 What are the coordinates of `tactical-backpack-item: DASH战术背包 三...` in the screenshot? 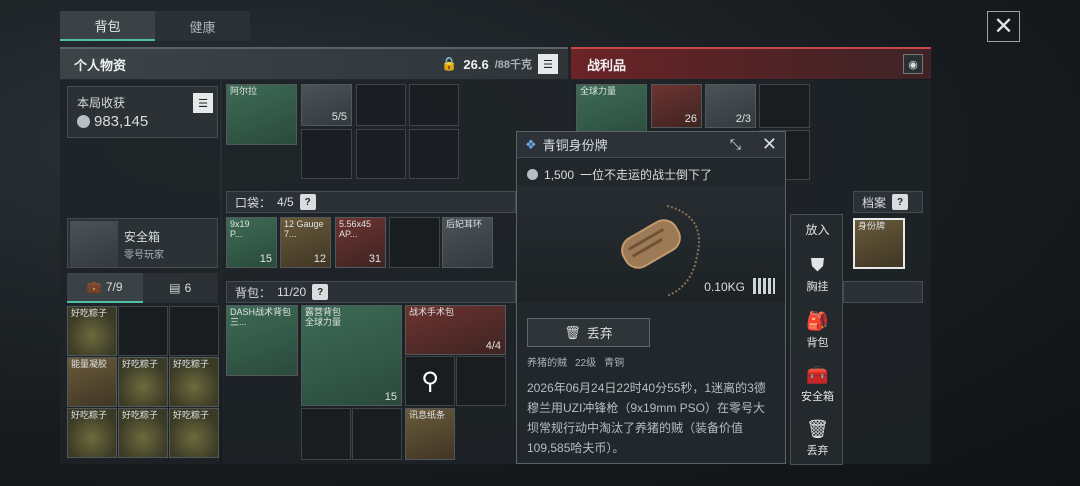 It's located at (262, 340).